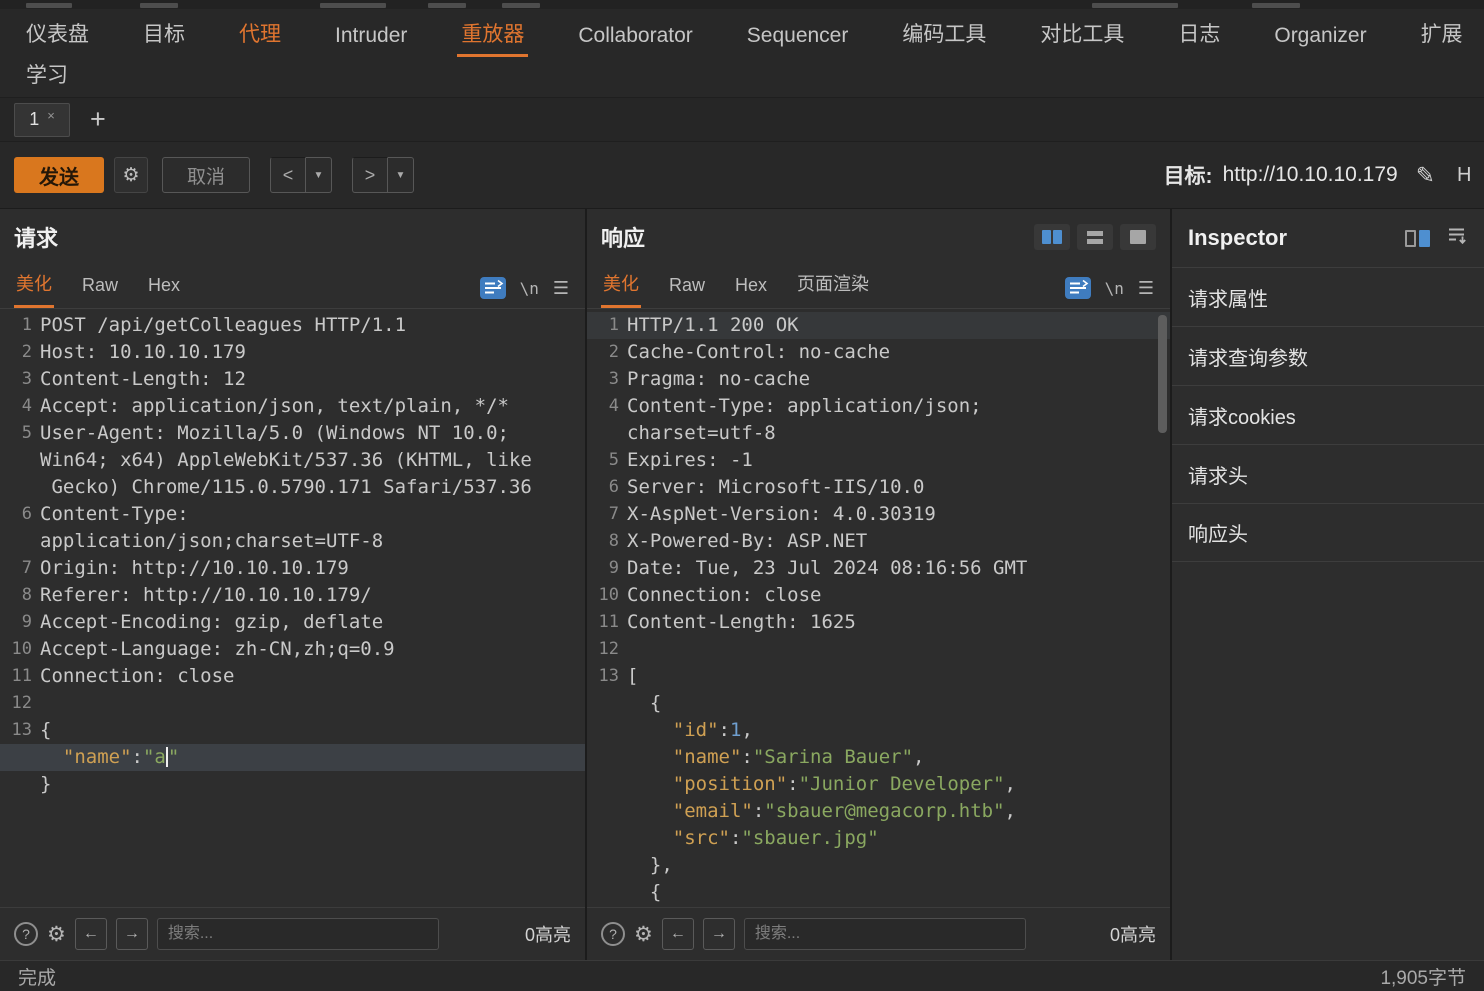 Image resolution: width=1484 pixels, height=991 pixels. I want to click on code-token: ,, so click(1010, 811).